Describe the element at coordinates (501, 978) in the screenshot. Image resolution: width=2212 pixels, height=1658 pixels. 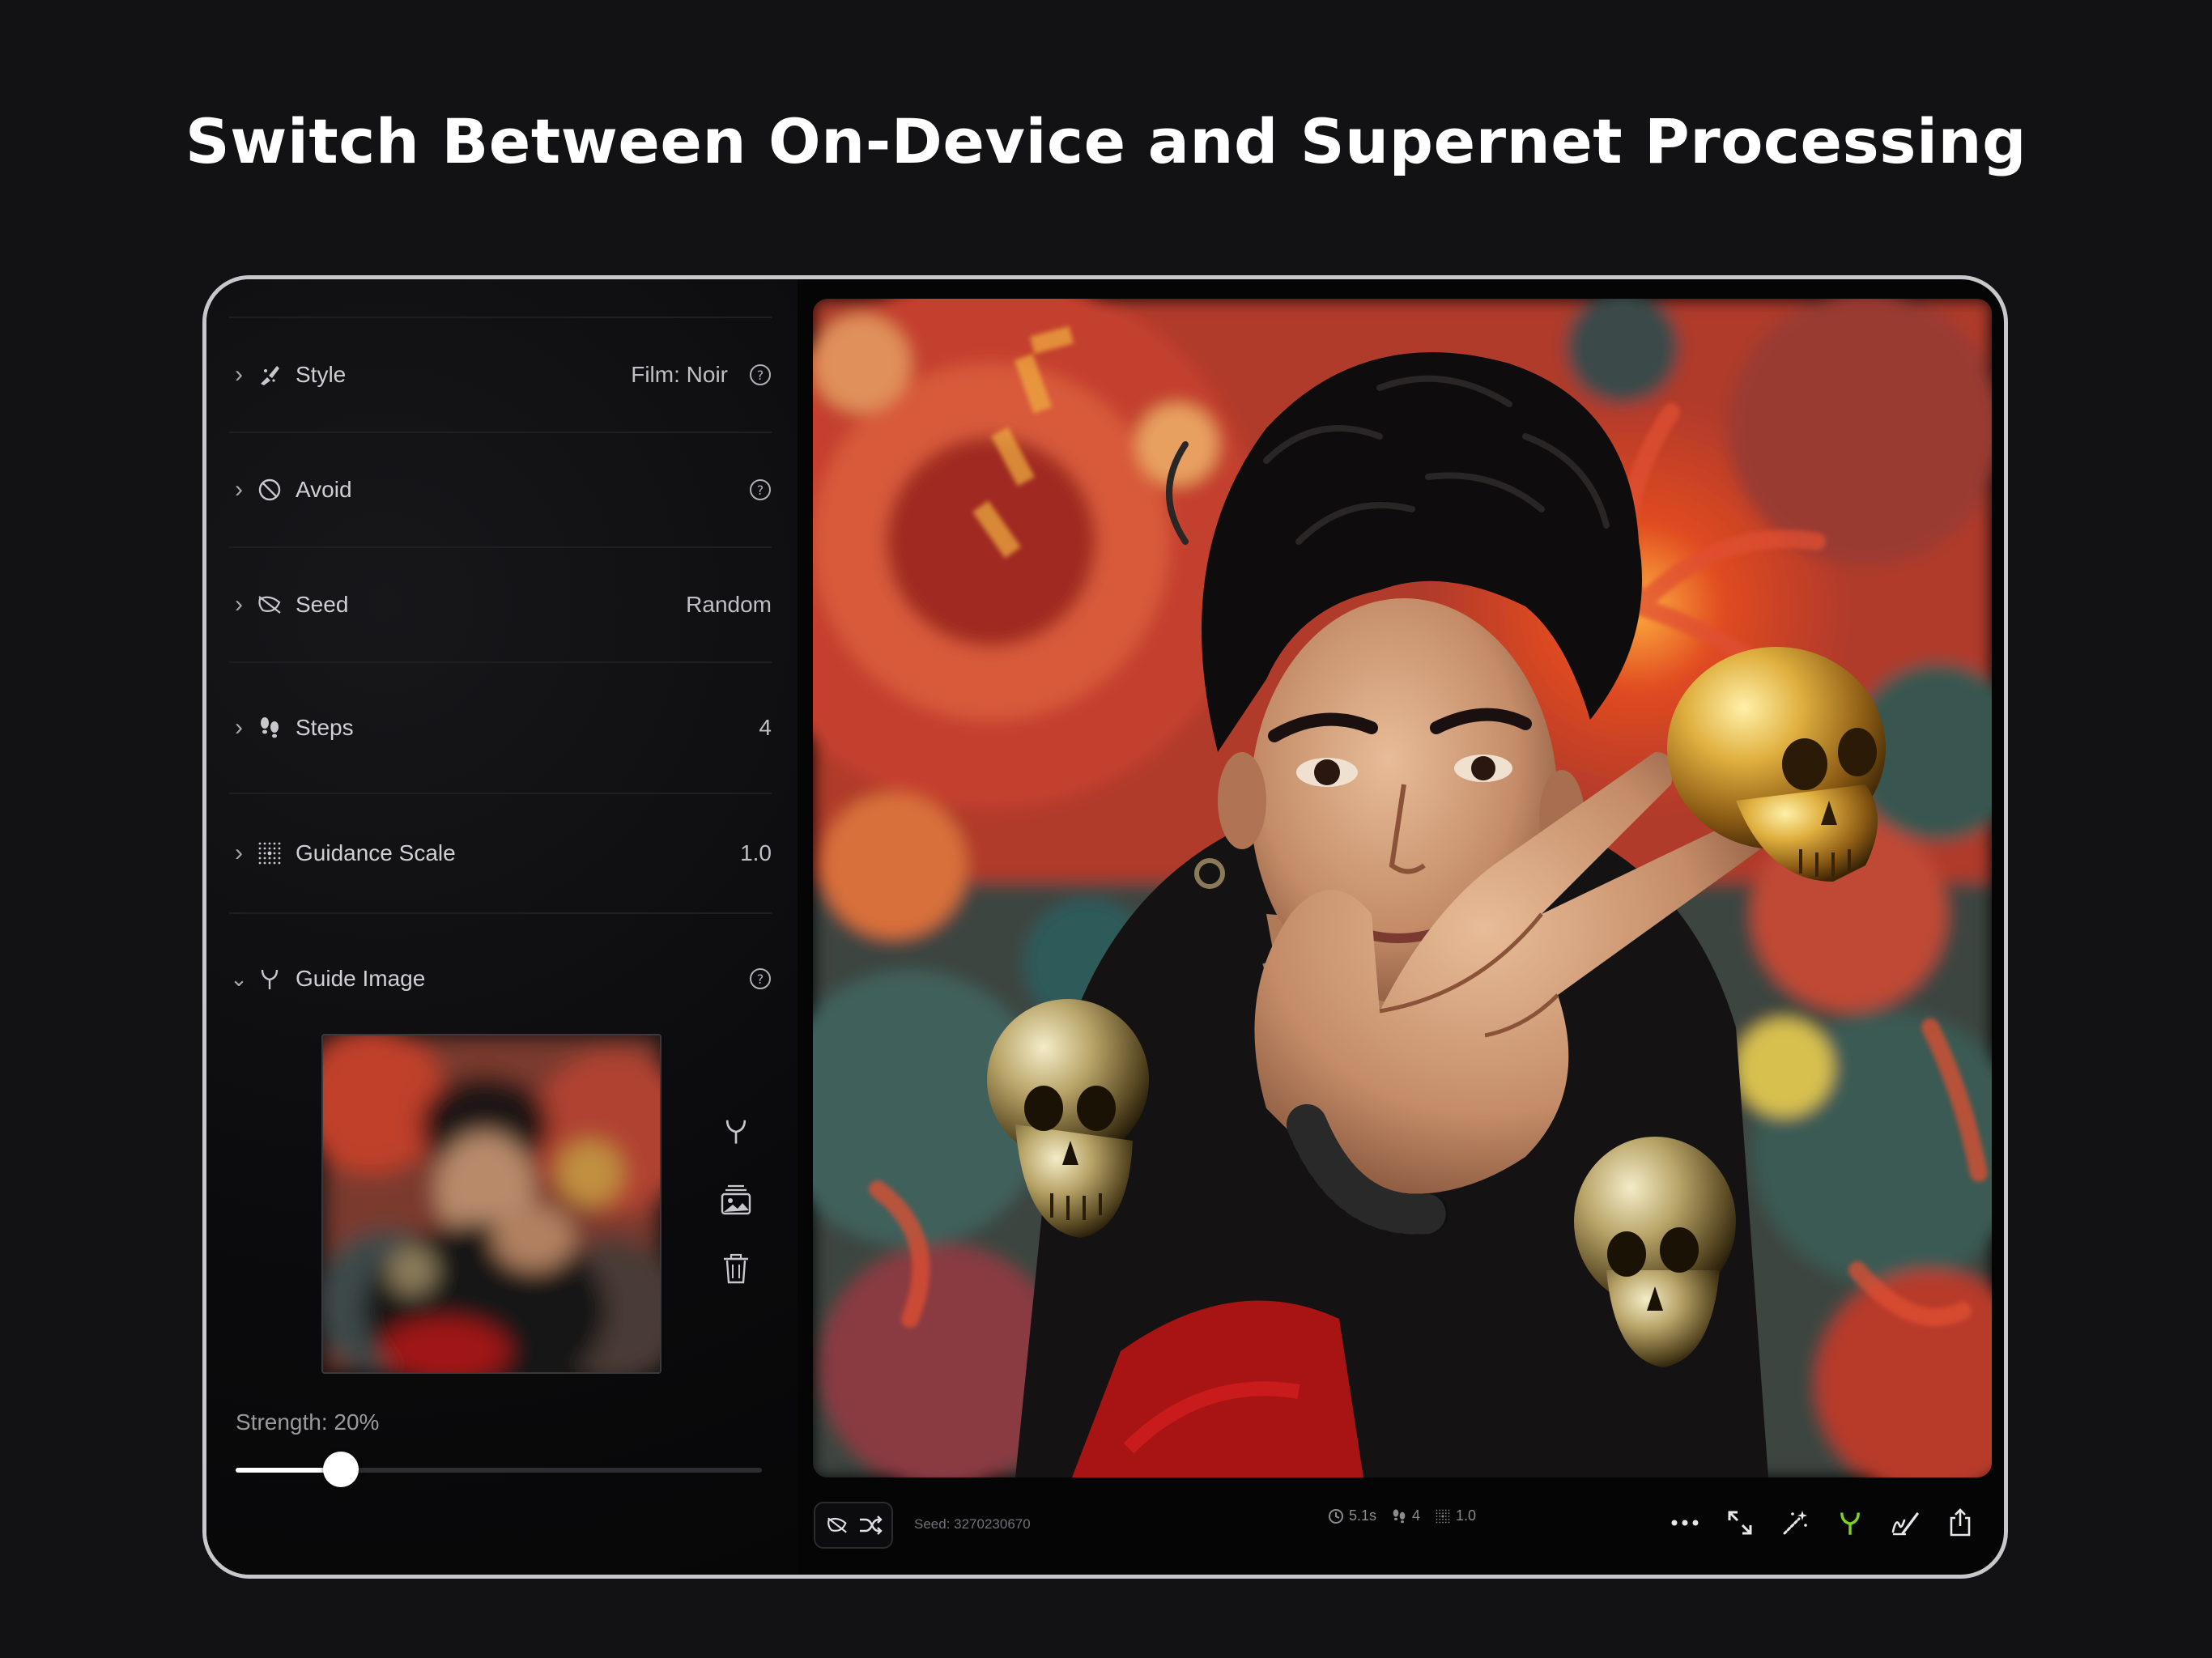
I see `guide-image-row: ⌄ Guide Image ?` at that location.